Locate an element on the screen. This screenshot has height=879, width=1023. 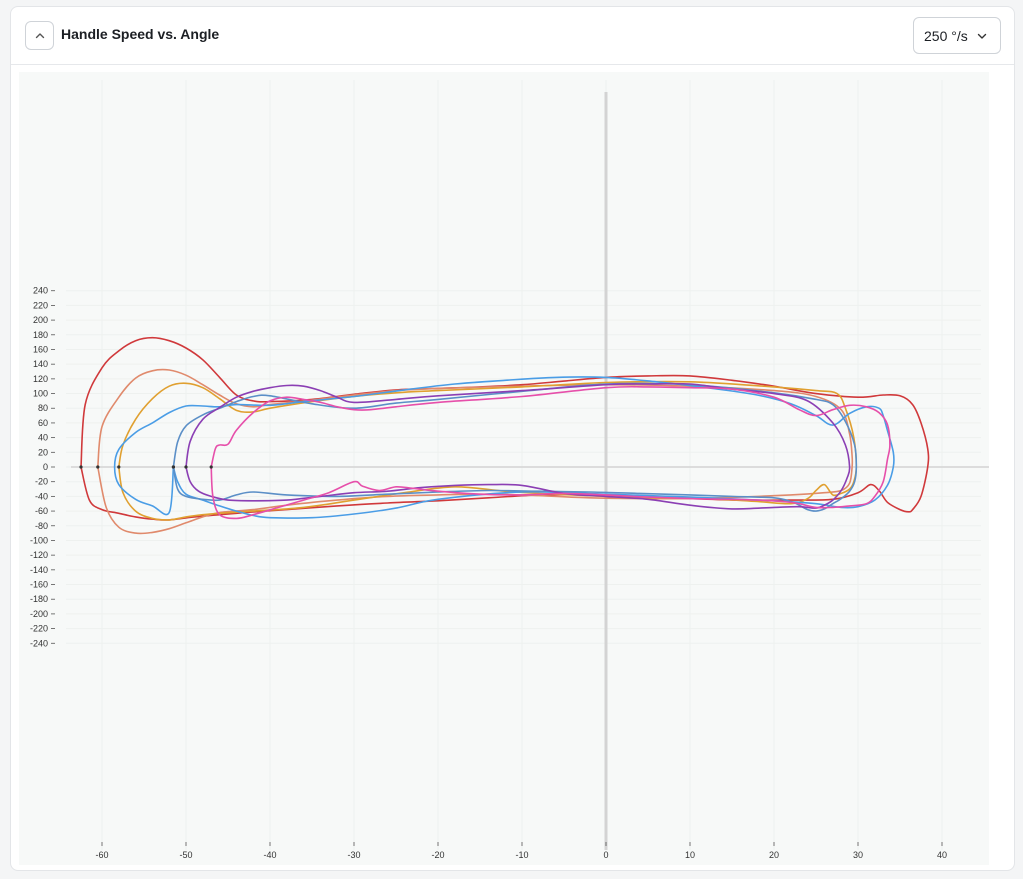
y-tick-label: 200 is located at coordinates (40, 320).